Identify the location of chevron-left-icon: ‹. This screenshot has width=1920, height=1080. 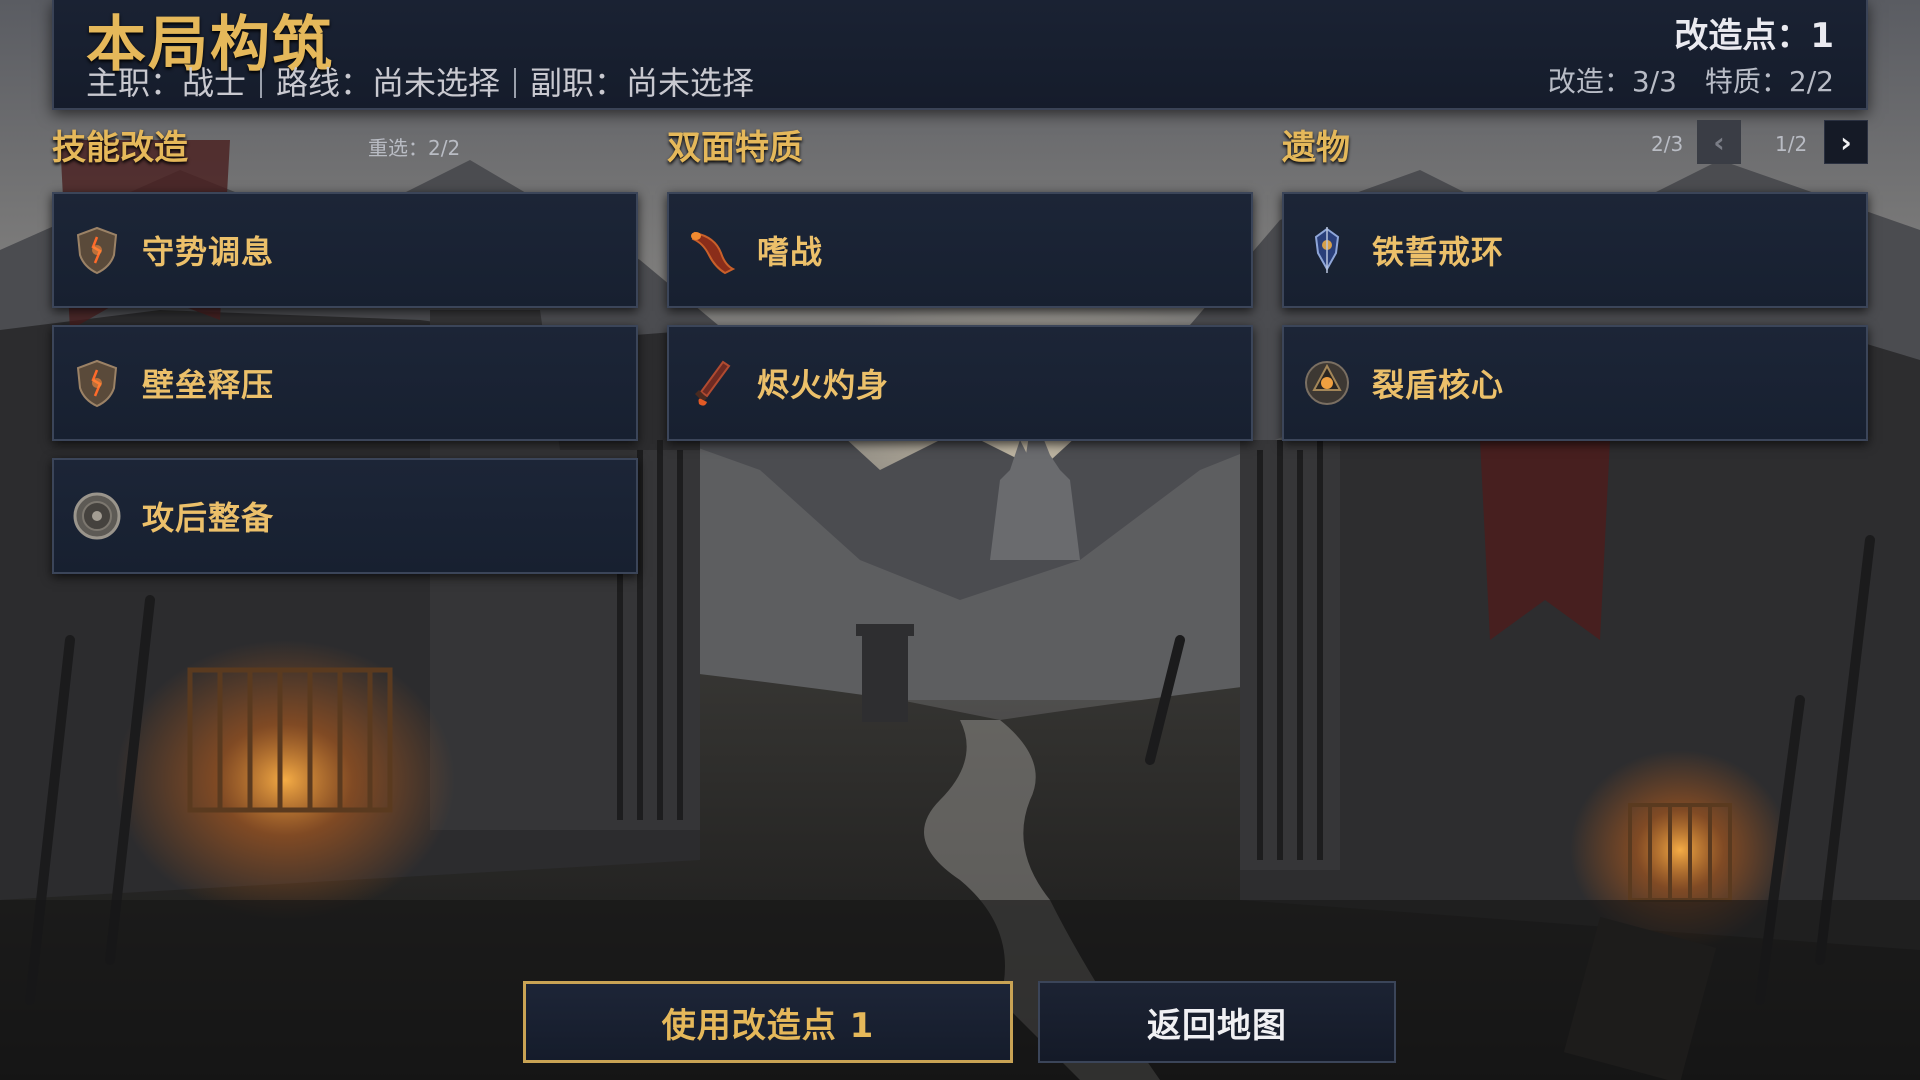
(1719, 142).